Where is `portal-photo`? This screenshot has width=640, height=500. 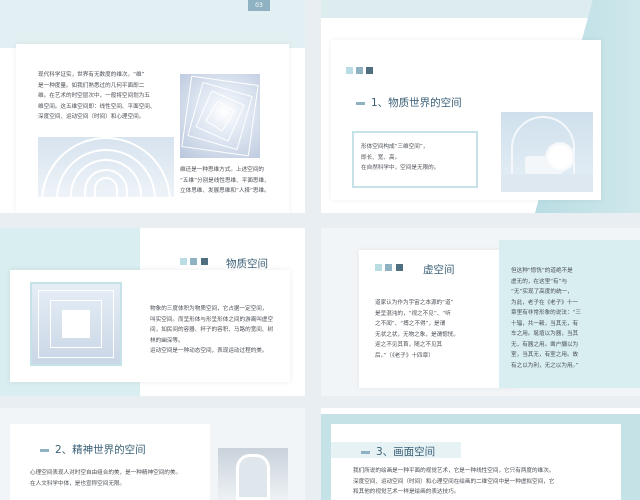 portal-photo is located at coordinates (253, 474).